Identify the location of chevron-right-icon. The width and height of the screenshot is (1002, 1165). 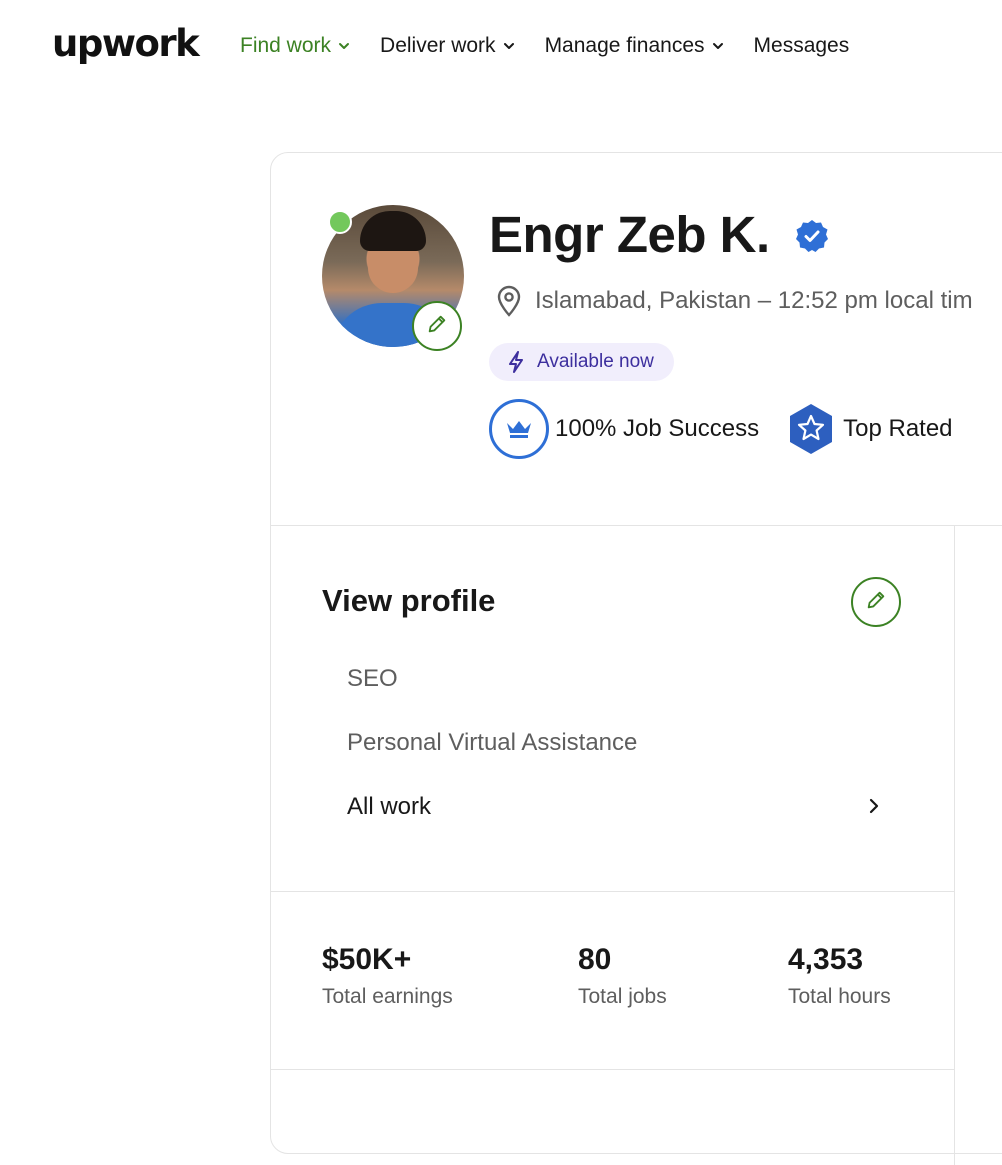
(874, 806).